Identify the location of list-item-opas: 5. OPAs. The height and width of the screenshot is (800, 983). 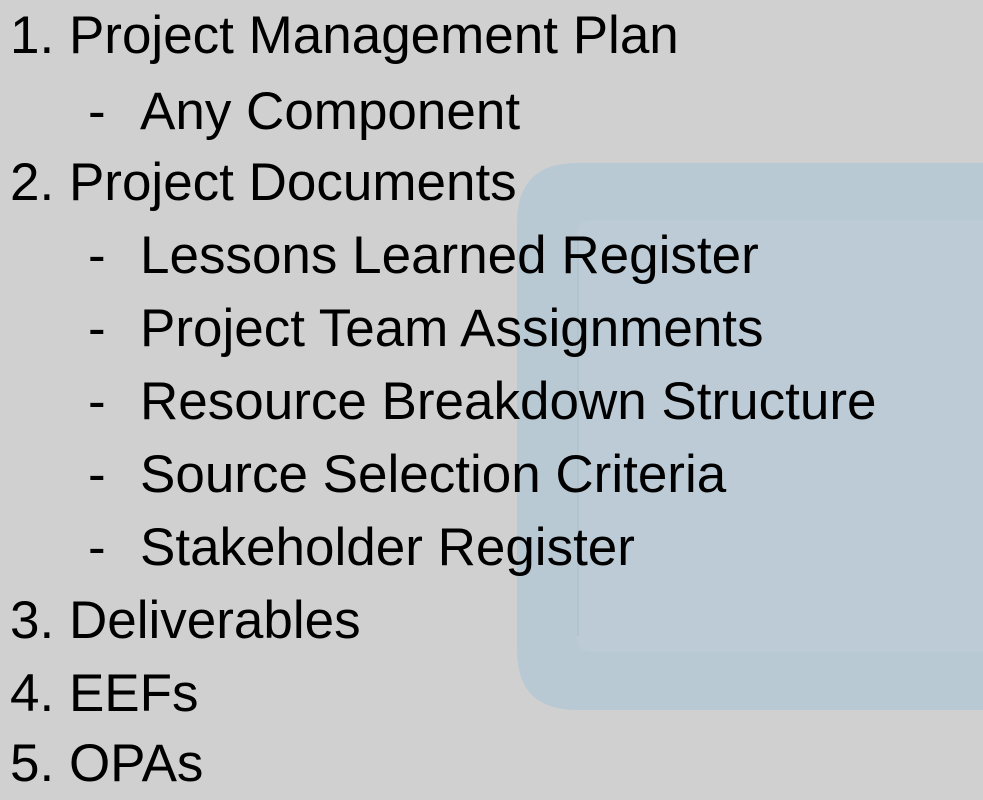
(106, 764).